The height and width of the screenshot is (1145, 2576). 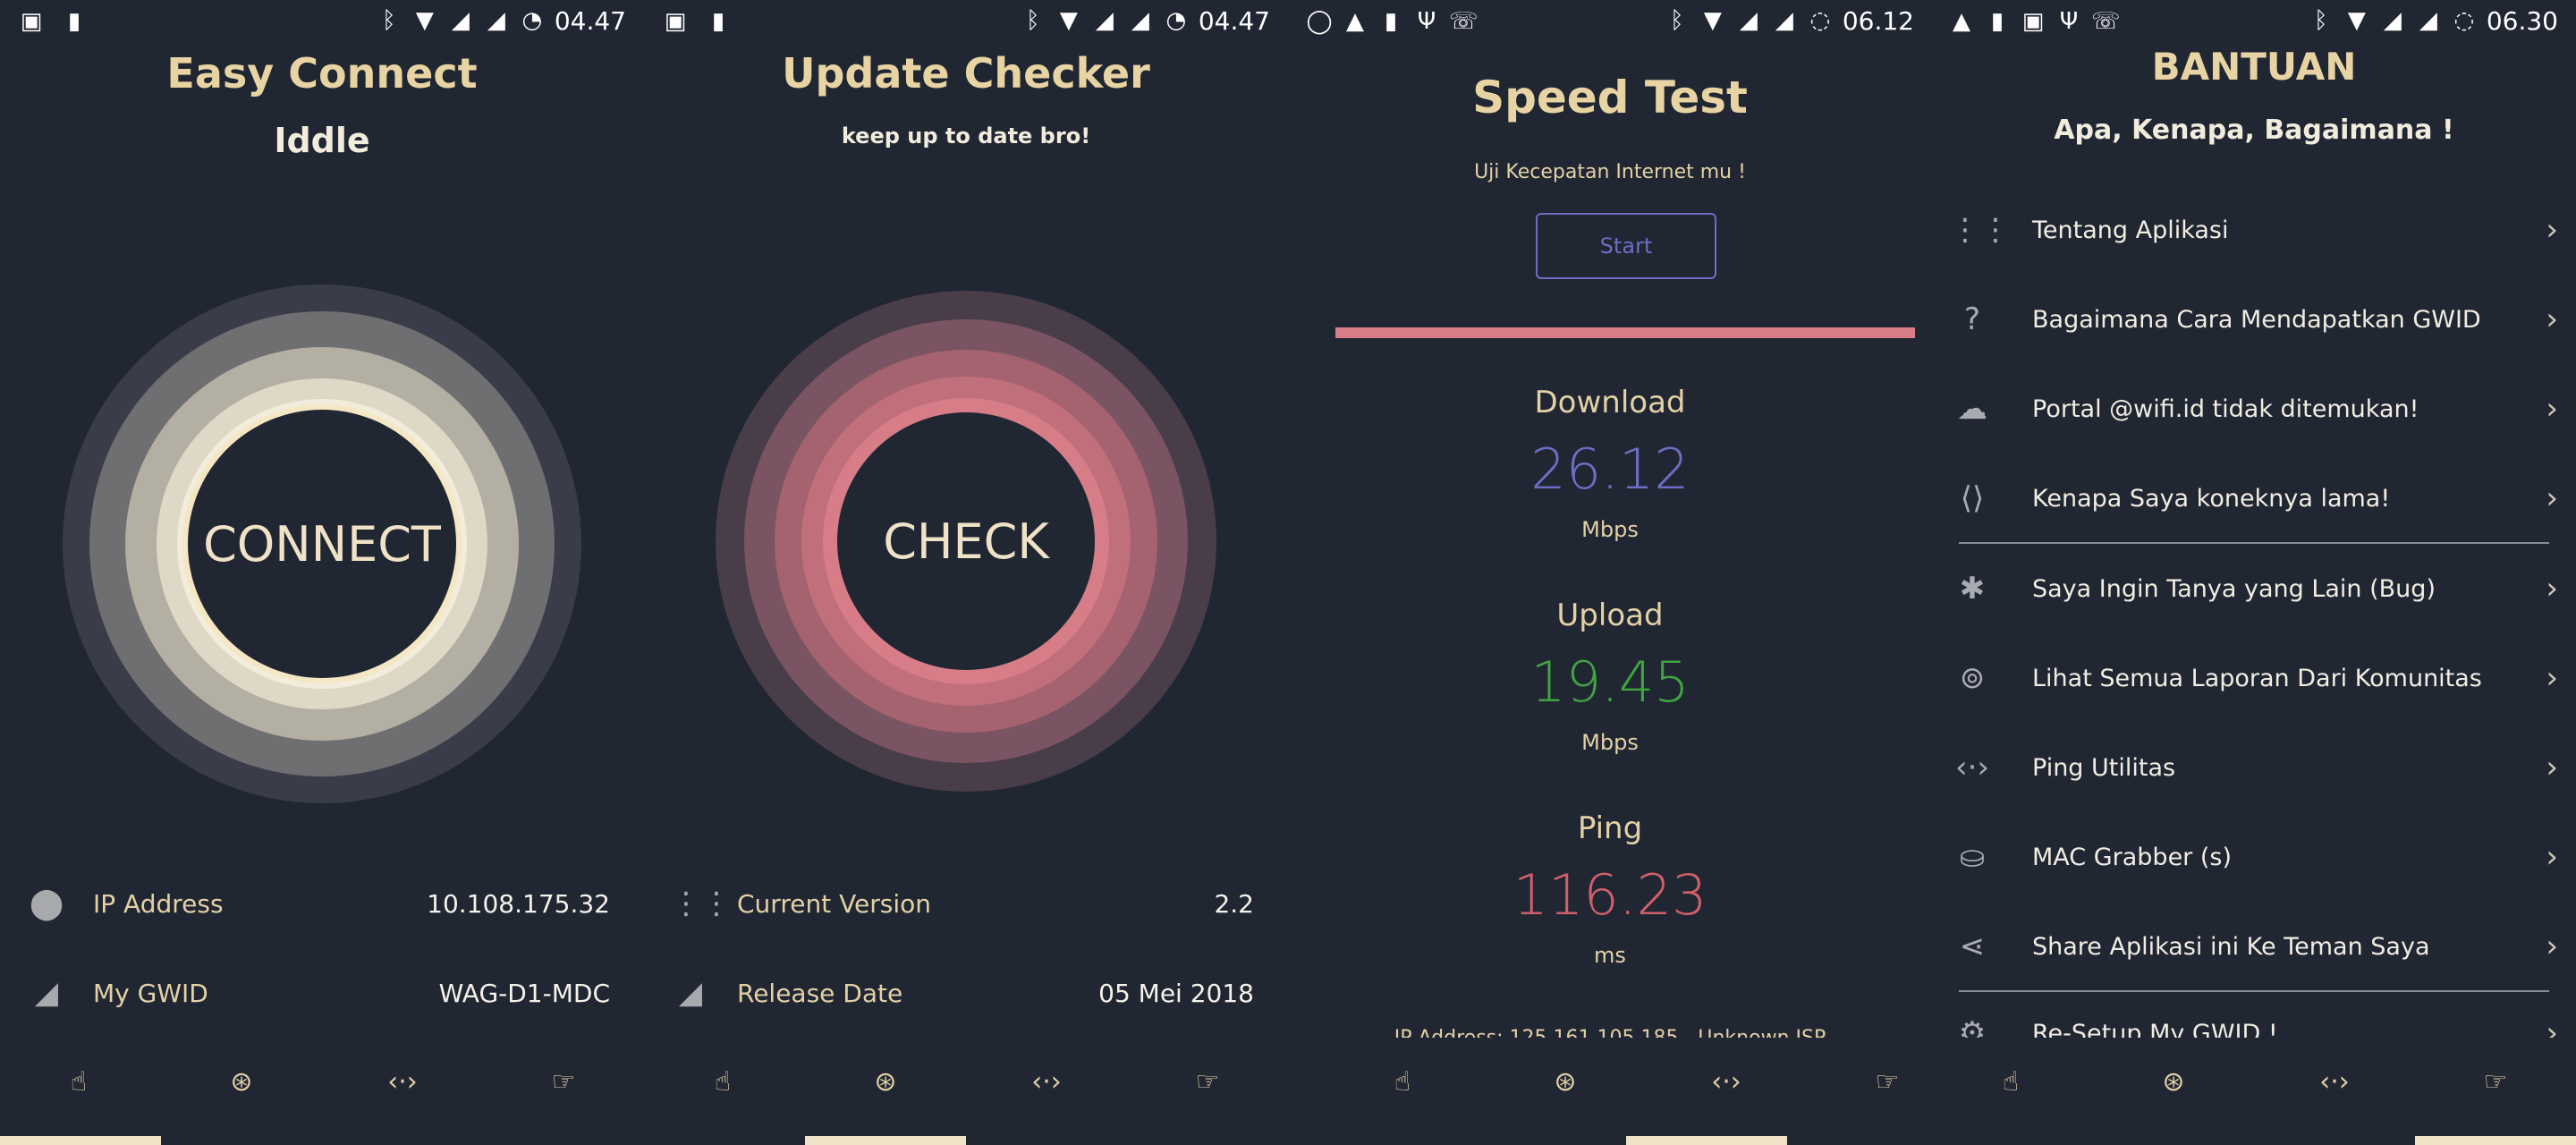 What do you see at coordinates (2254, 588) in the screenshot?
I see `help-item-bug: ✱ Saya Ingin Tanya yang Lain (Bug) ›` at bounding box center [2254, 588].